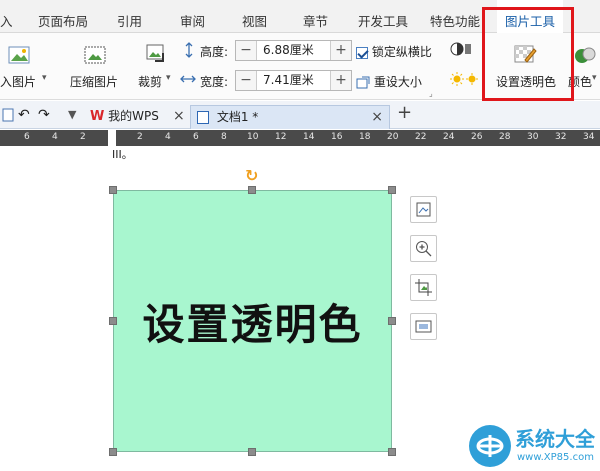  I want to click on my-wps-tab: W 我的WPS, so click(124, 117).